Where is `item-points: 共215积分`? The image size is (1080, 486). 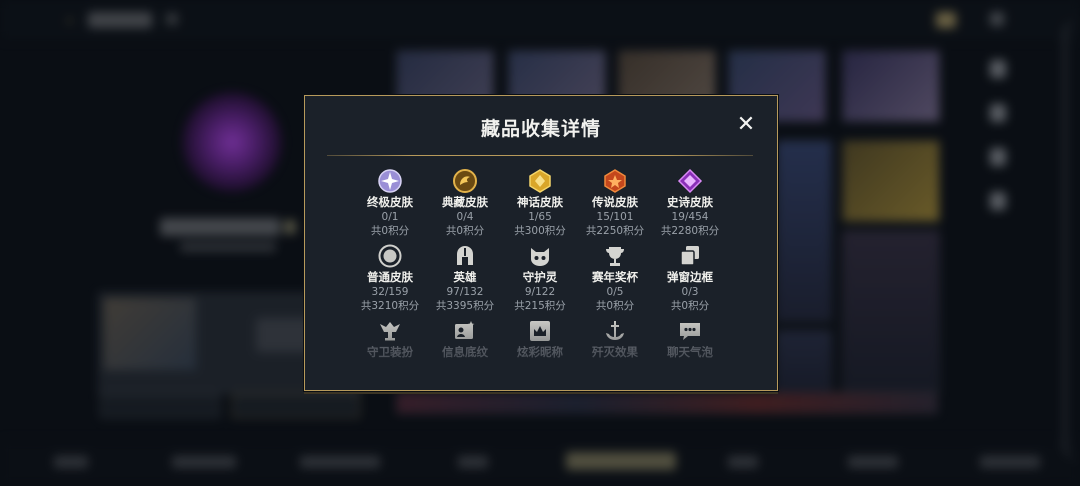
item-points: 共215积分 is located at coordinates (540, 306).